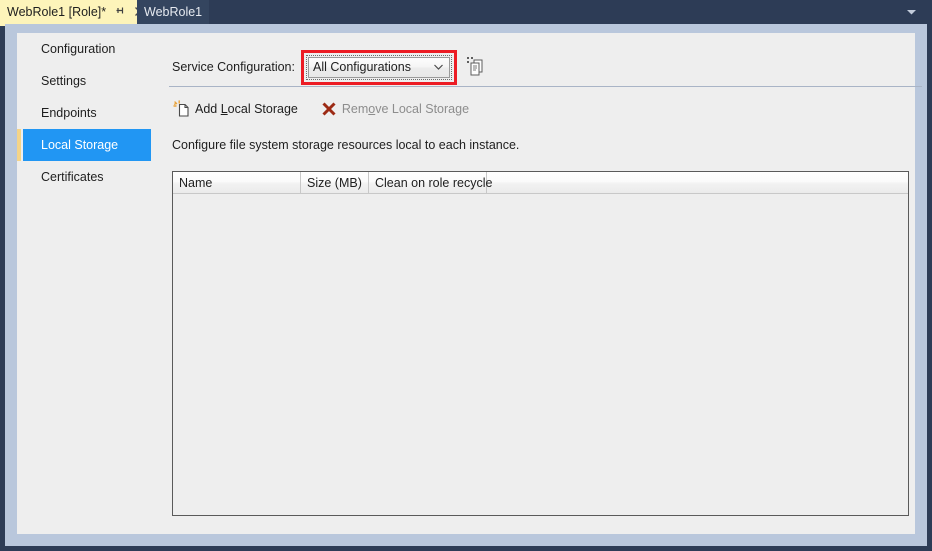 The height and width of the screenshot is (551, 932). I want to click on service-configuration-label: Service Configuration:, so click(233, 67).